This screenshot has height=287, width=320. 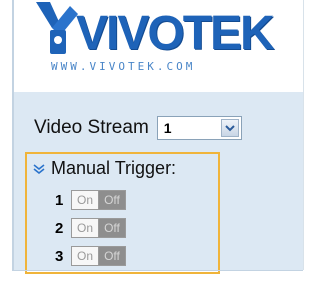 I want to click on manual-trigger-title: Manual Trigger:, so click(x=114, y=168).